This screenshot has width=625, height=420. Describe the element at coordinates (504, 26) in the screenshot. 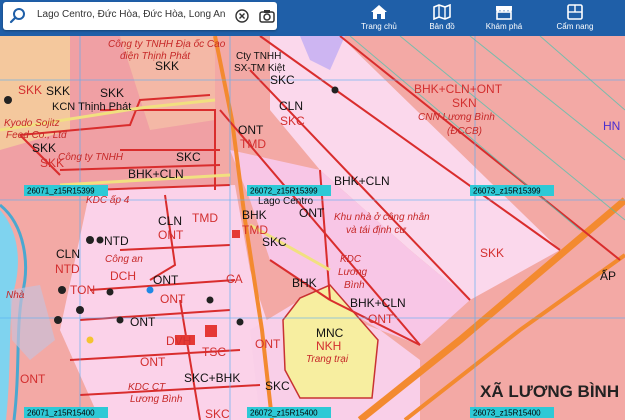

I see `nav-explore-label: Khám phá` at that location.